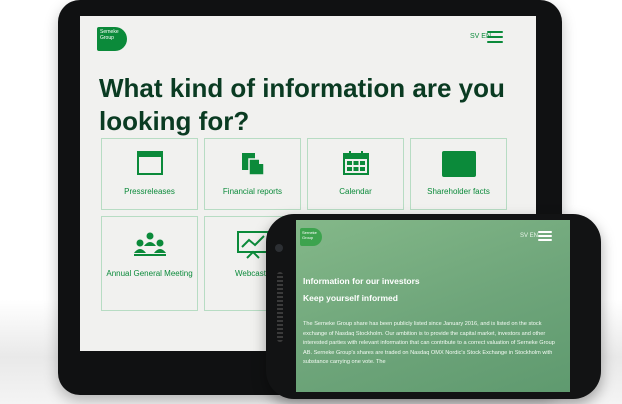 The height and width of the screenshot is (404, 622). I want to click on presentation-chart-icon, so click(252, 245).